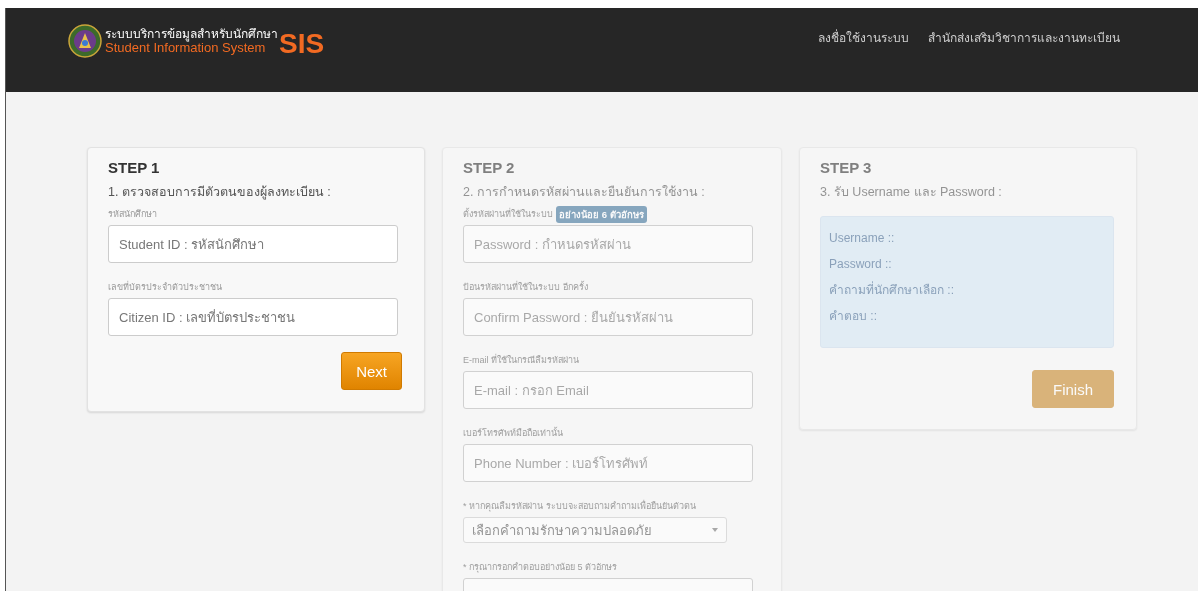 The height and width of the screenshot is (591, 1198). Describe the element at coordinates (861, 264) in the screenshot. I see `result-line: Password ::` at that location.